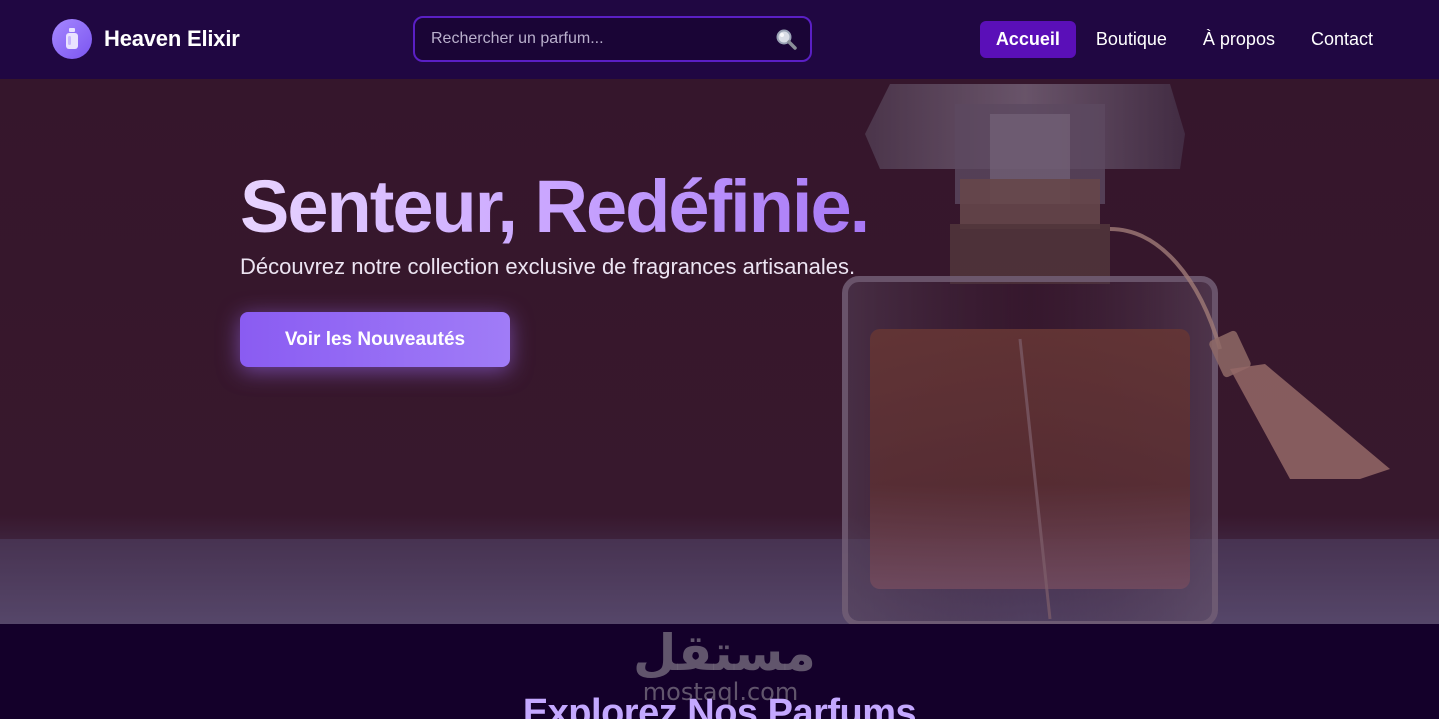 This screenshot has width=1439, height=719. What do you see at coordinates (719, 705) in the screenshot?
I see `section-title: Explorez Nos Parfums` at bounding box center [719, 705].